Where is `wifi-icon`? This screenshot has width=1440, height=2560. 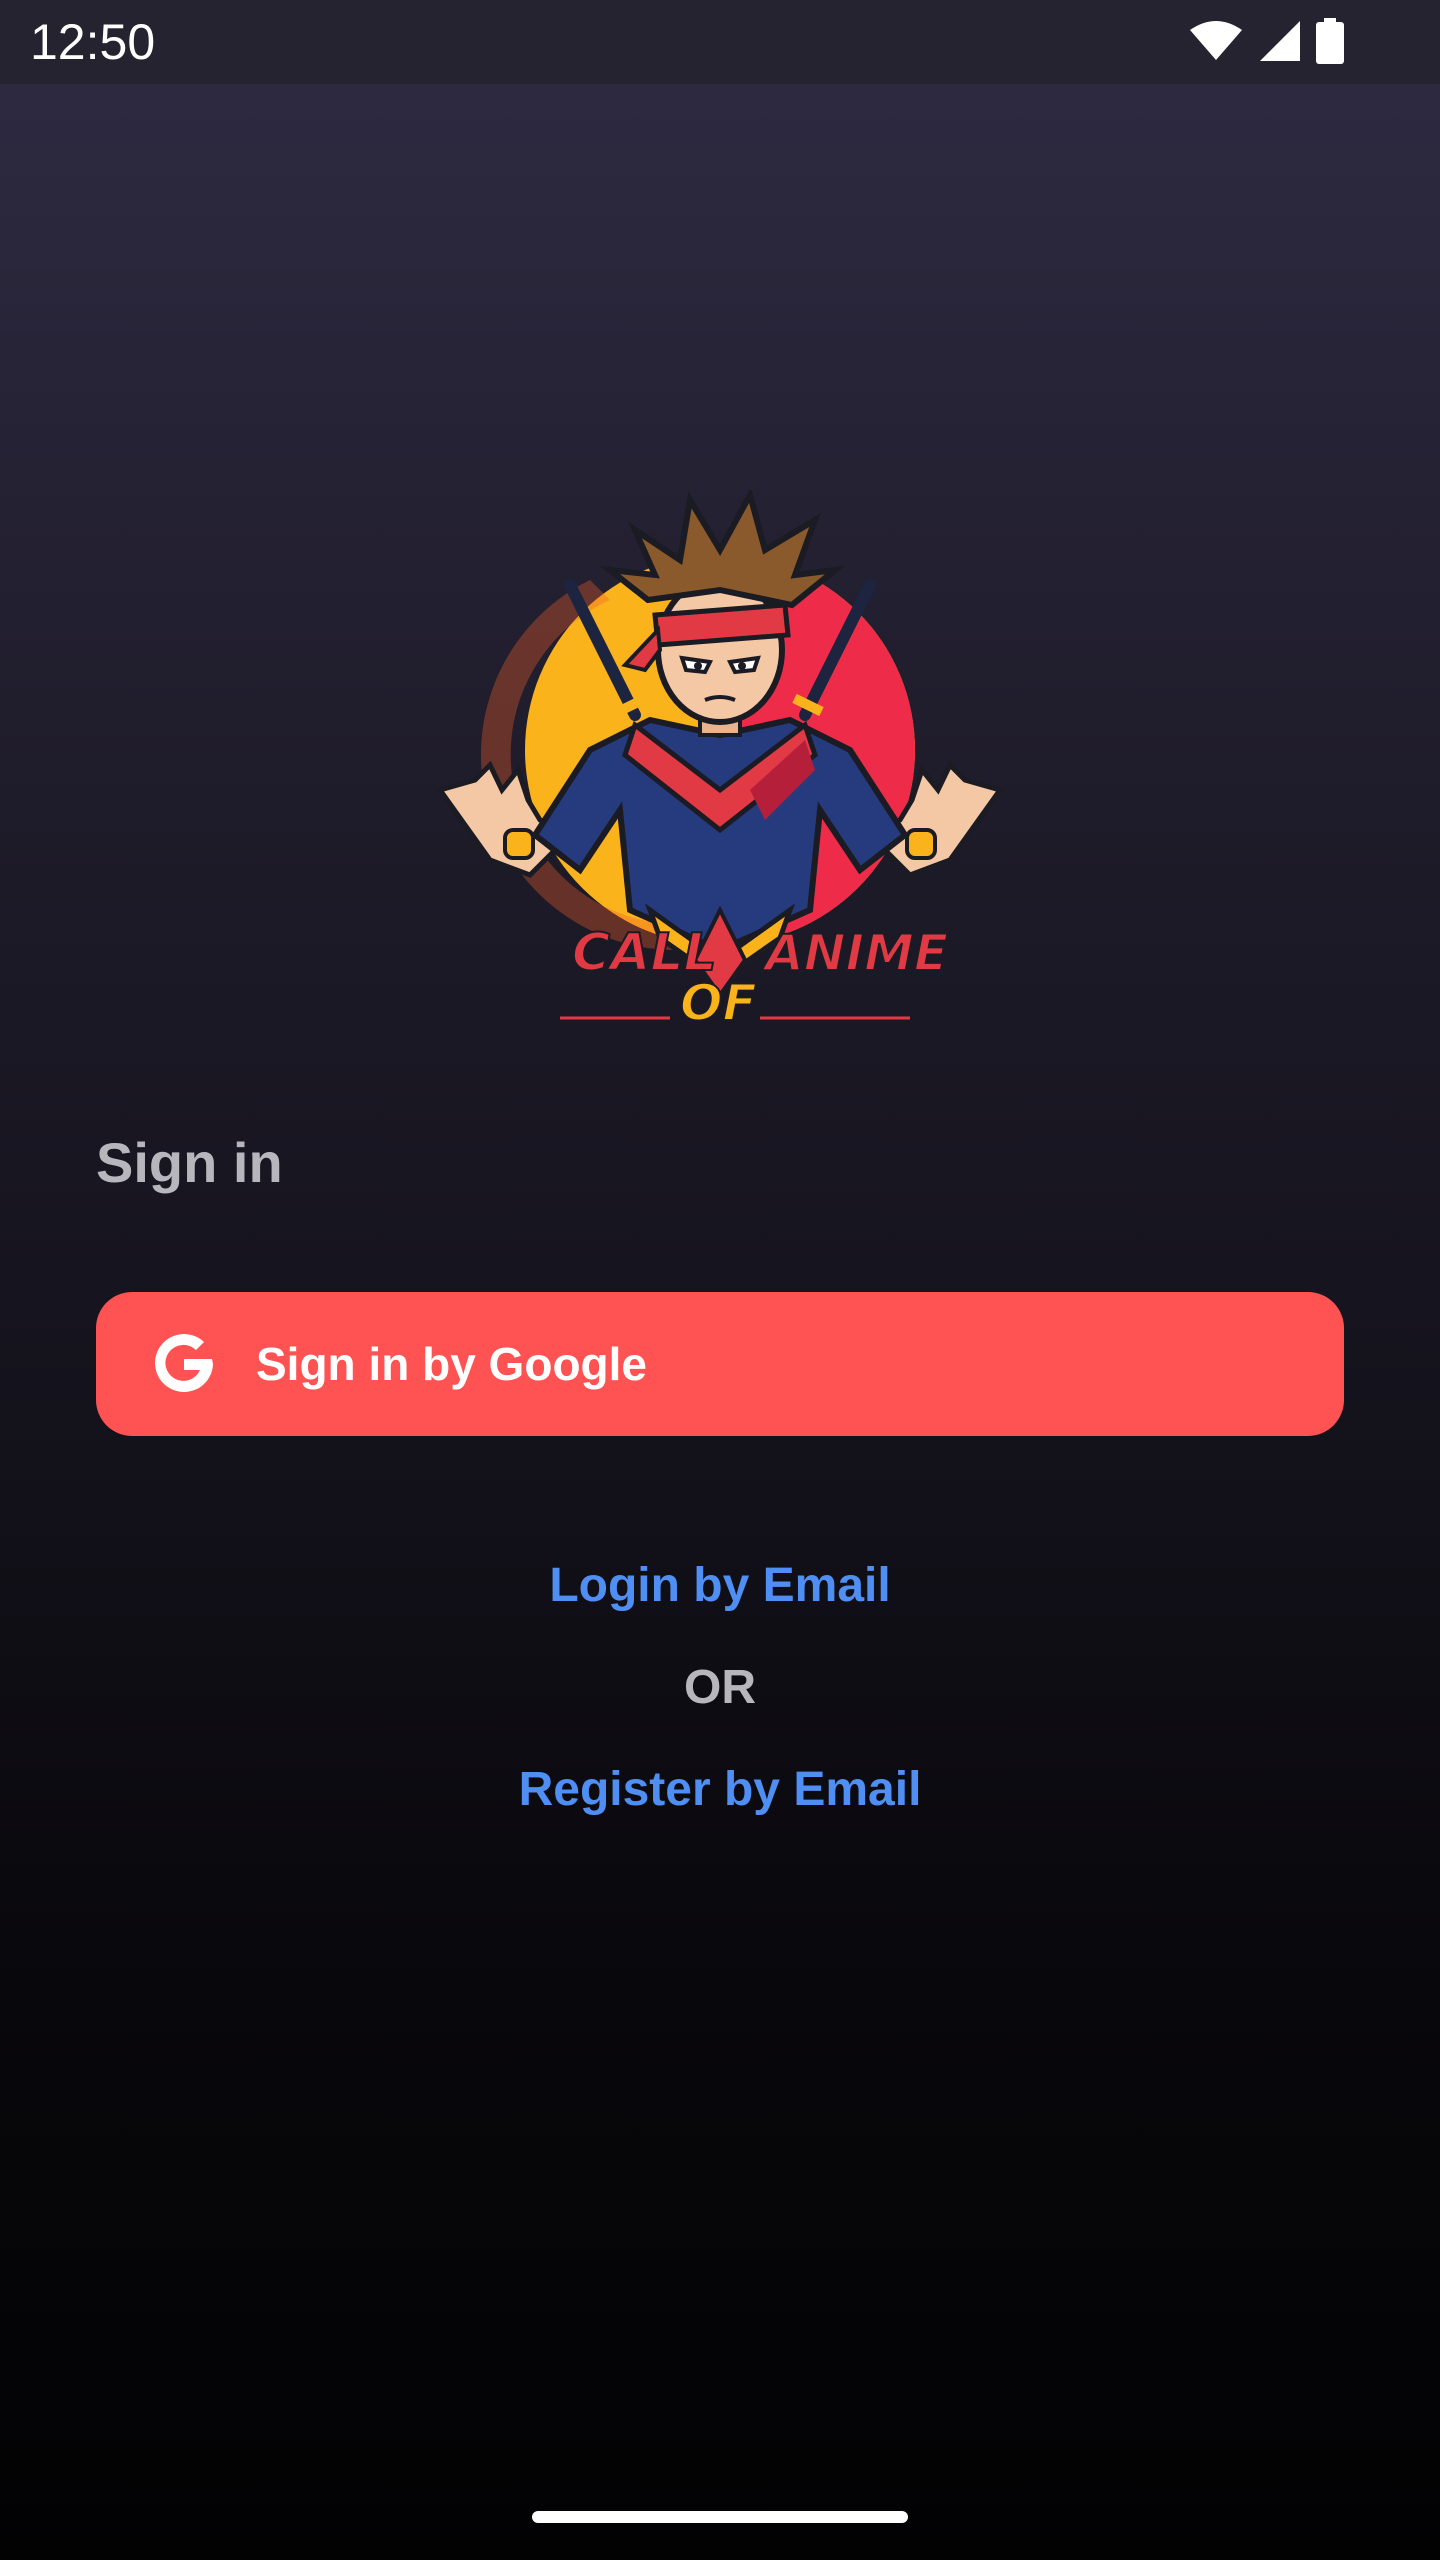 wifi-icon is located at coordinates (1216, 40).